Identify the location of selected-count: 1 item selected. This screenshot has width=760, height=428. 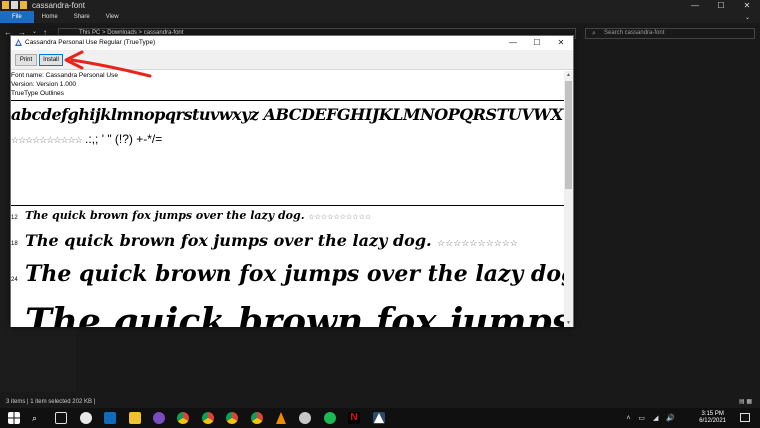
(50, 402).